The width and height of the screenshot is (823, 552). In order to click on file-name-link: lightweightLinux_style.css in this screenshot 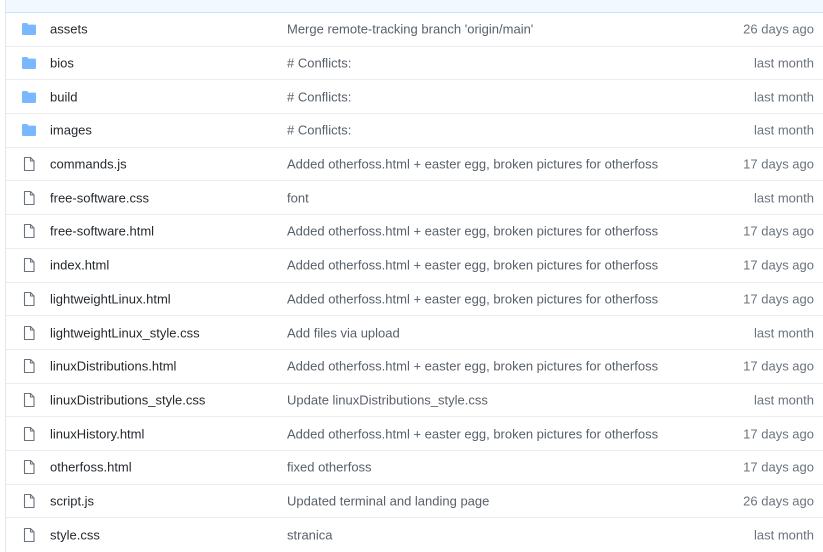, I will do `click(125, 332)`.